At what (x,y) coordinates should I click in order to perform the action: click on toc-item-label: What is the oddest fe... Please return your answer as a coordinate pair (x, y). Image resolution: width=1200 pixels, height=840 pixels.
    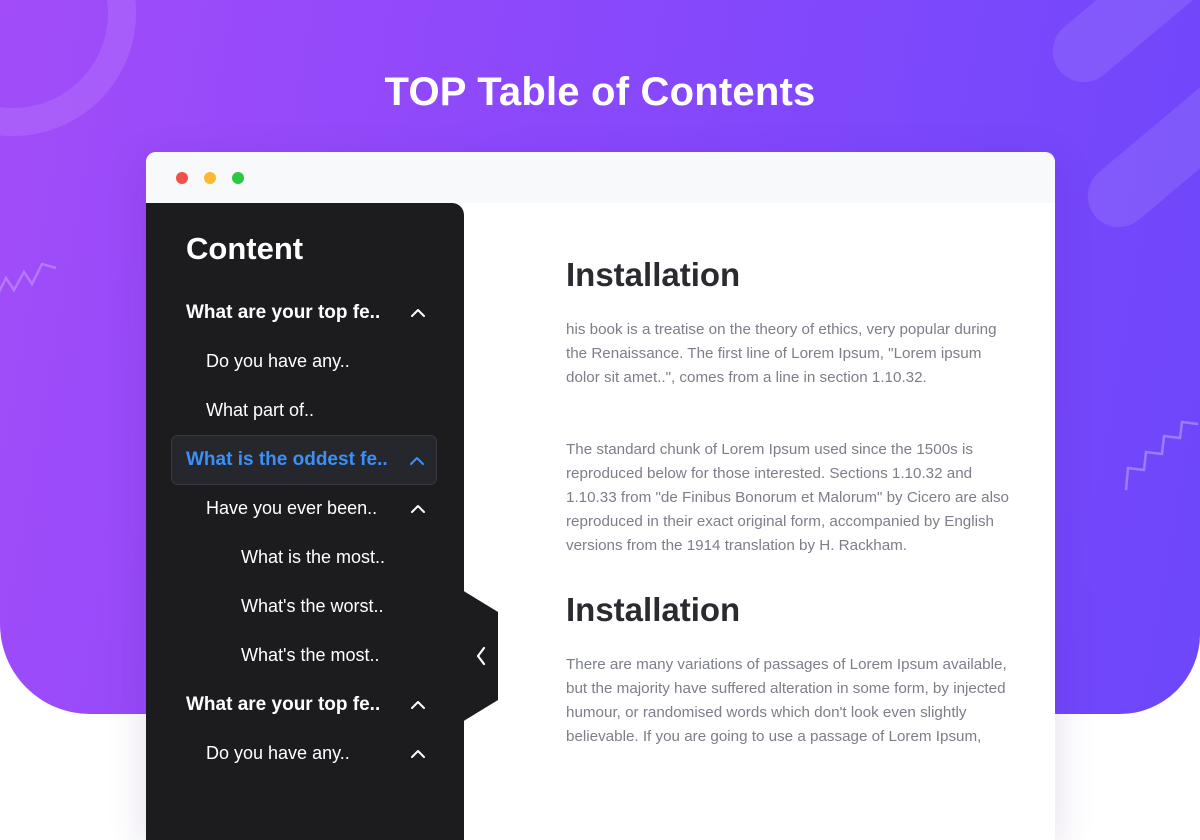
    Looking at the image, I should click on (287, 459).